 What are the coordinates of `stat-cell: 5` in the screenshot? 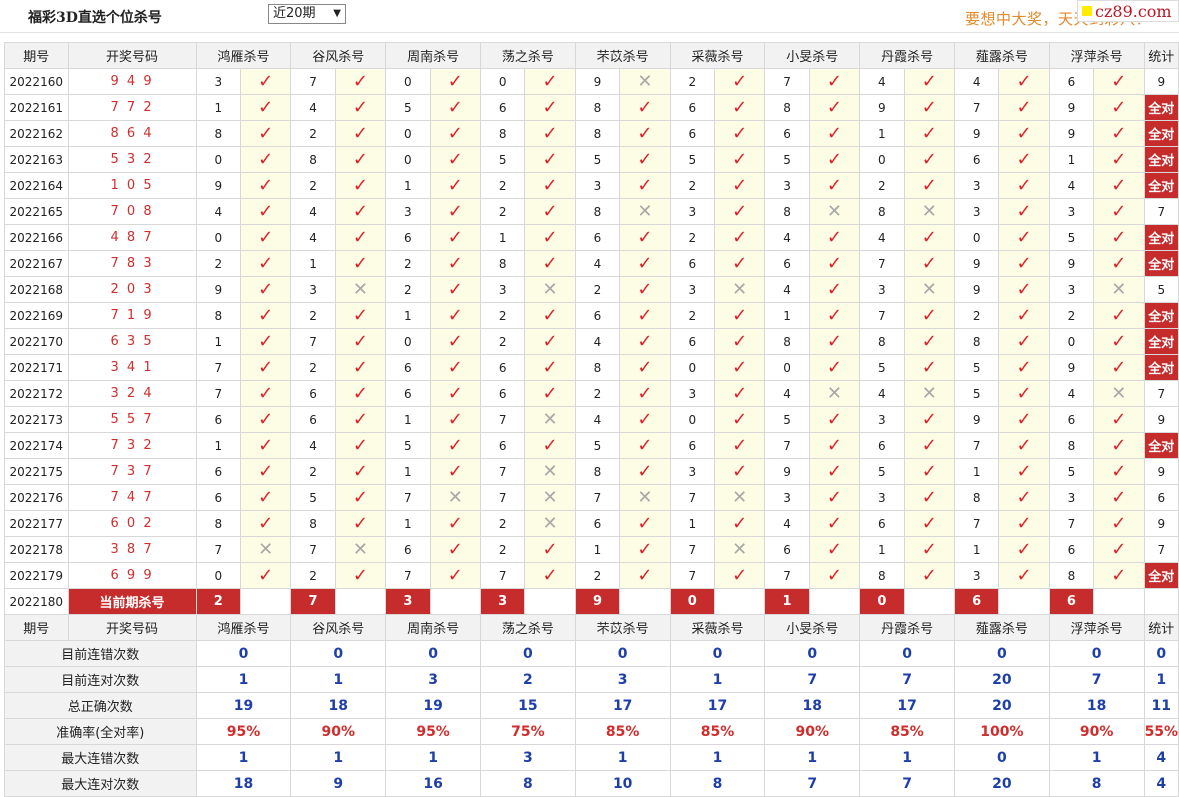 It's located at (1161, 289).